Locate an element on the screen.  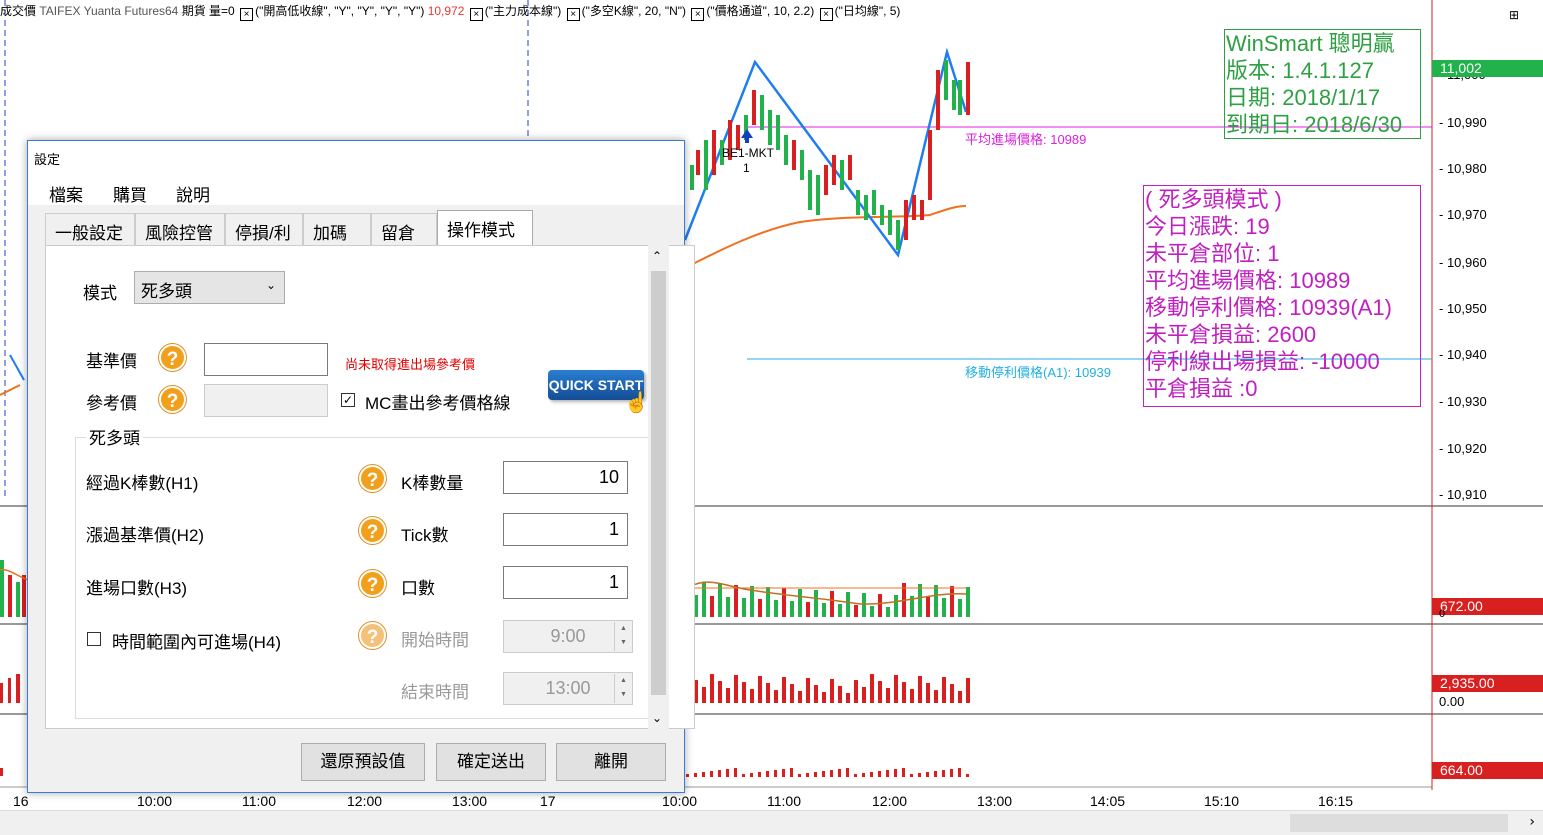
exchange-label: TAIFEX is located at coordinates (60, 11).